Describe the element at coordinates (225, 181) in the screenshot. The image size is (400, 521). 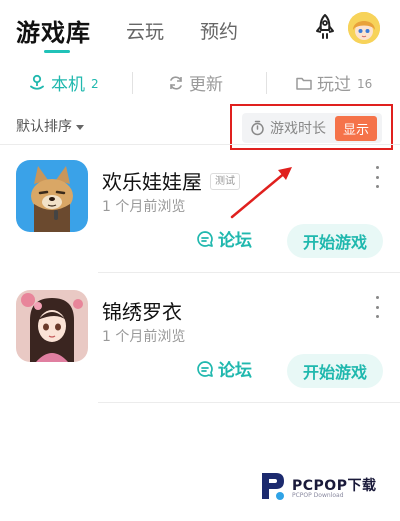
I see `test-badge: 测试` at that location.